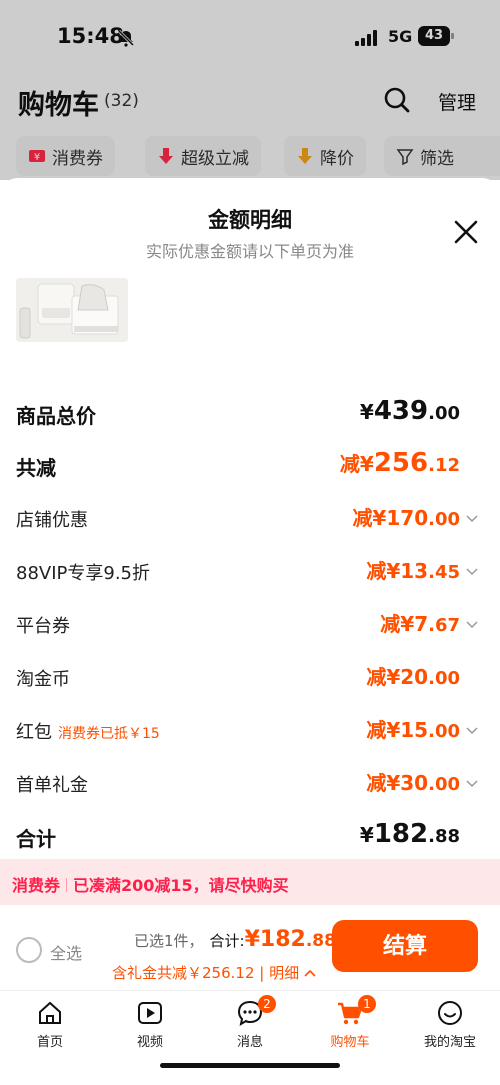 The width and height of the screenshot is (500, 1085). What do you see at coordinates (413, 677) in the screenshot?
I see `taojinbi-value: 减¥ 20.00` at bounding box center [413, 677].